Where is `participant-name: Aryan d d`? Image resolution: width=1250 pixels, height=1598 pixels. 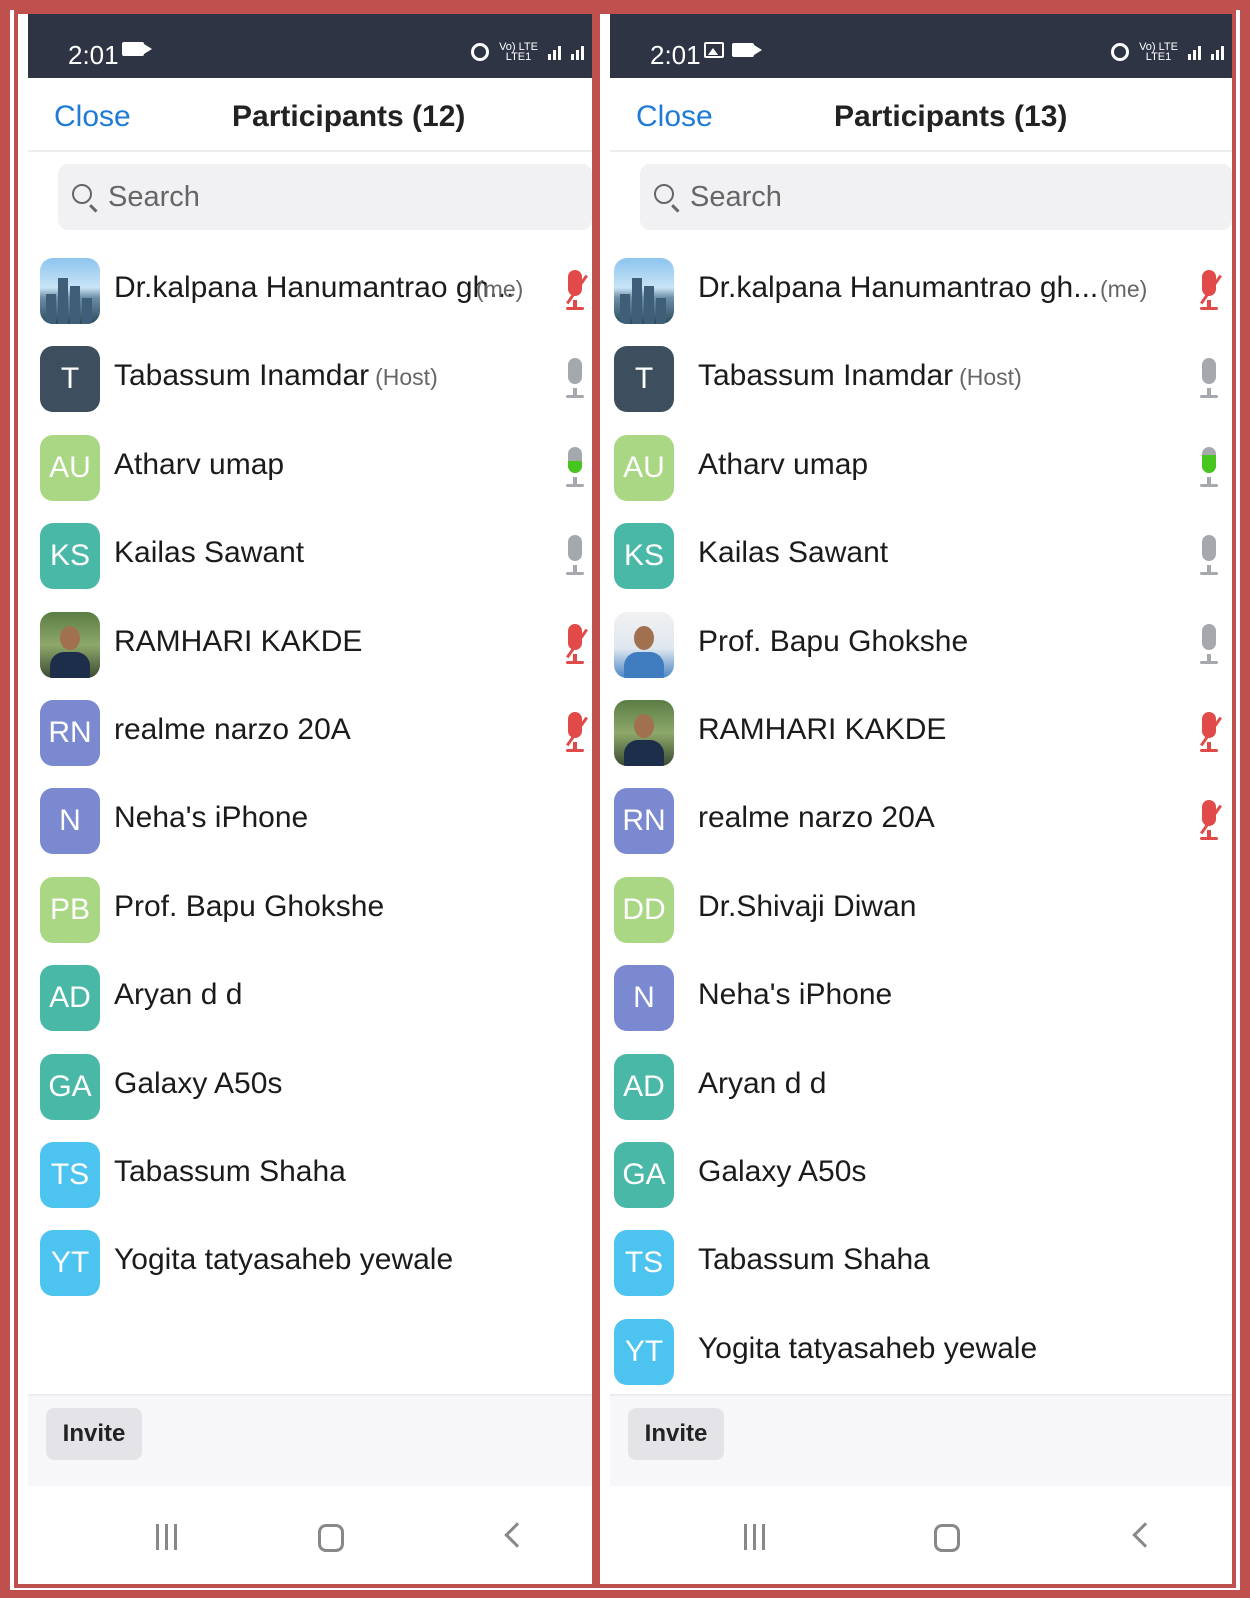
participant-name: Aryan d d is located at coordinates (762, 1084).